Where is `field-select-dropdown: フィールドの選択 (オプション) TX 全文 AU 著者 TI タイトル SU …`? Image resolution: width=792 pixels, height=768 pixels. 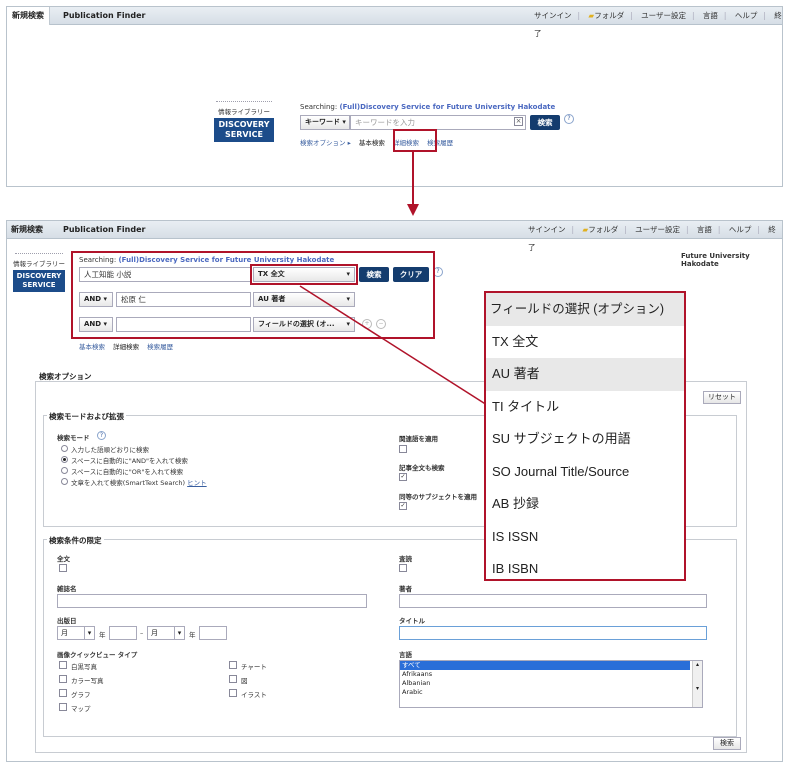 field-select-dropdown: フィールドの選択 (オプション) TX 全文 AU 著者 TI タイトル SU … is located at coordinates (585, 436).